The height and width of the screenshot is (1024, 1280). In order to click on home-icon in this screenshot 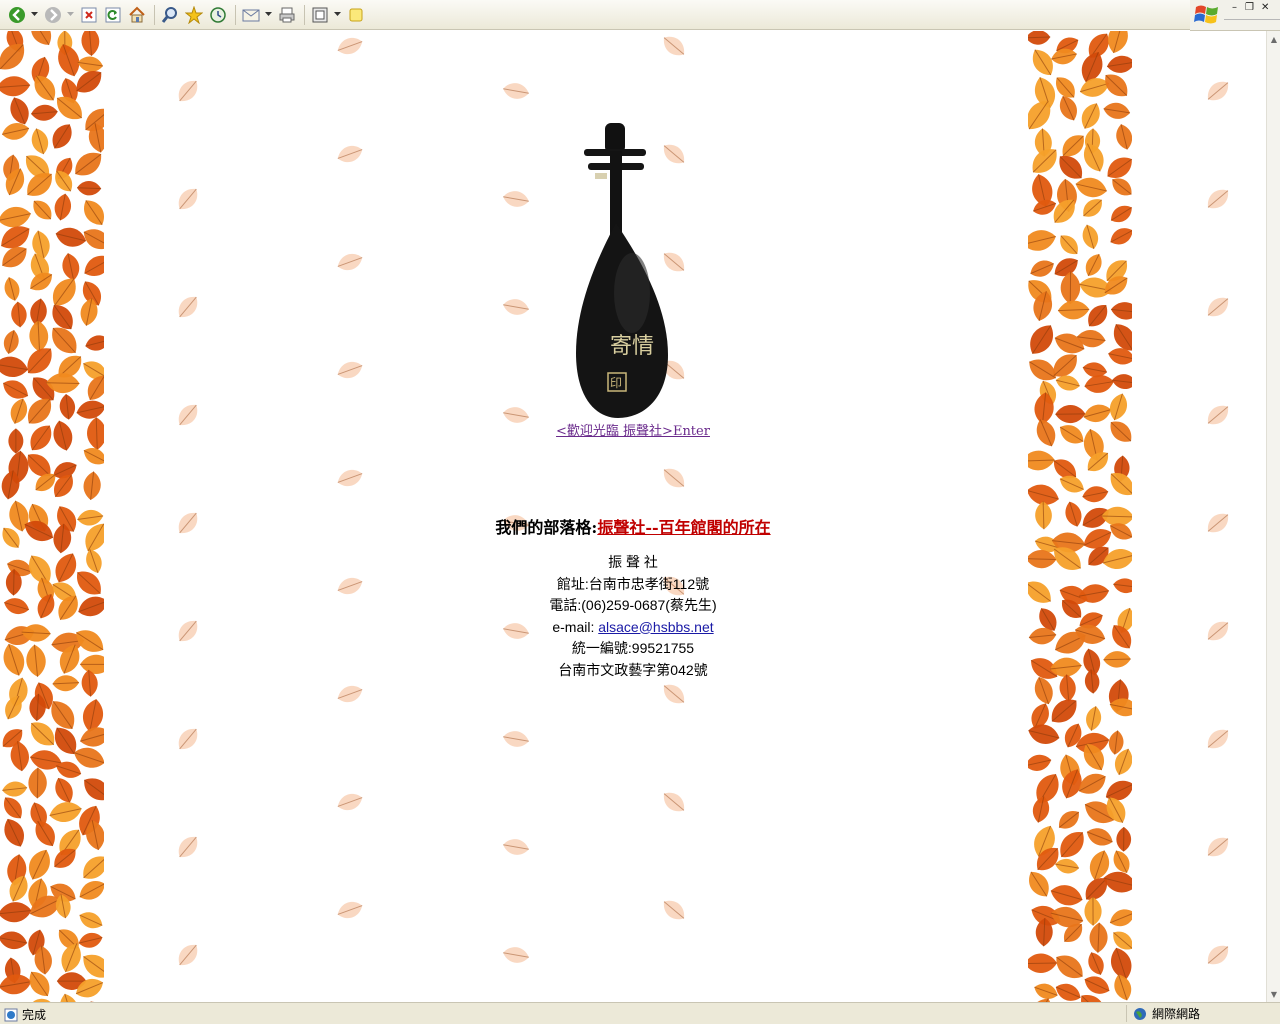, I will do `click(137, 15)`.